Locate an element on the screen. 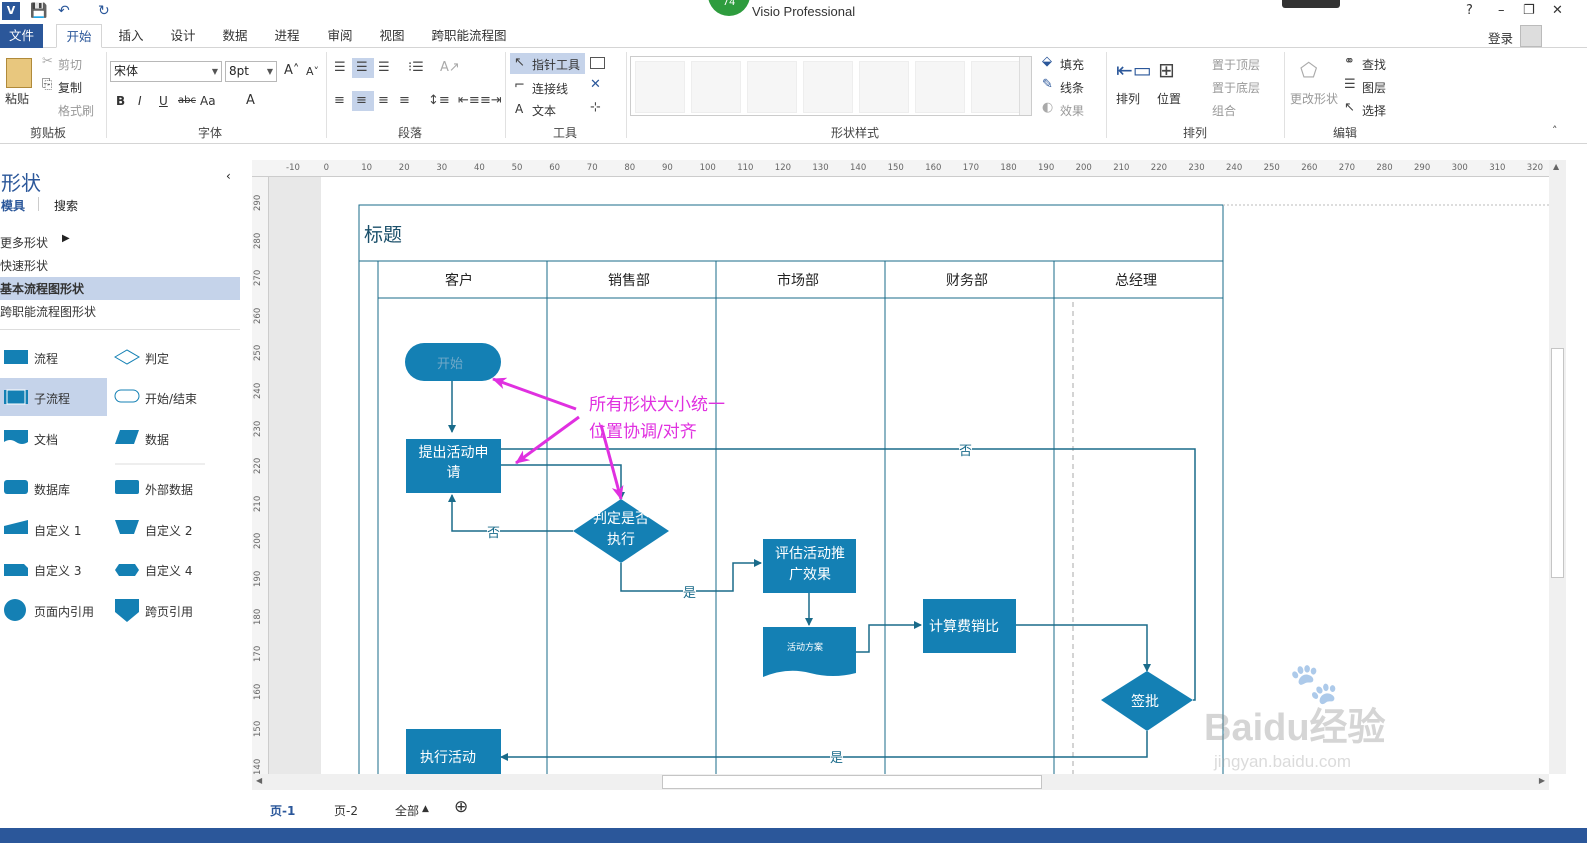  font-size-select: 8pt ▼ is located at coordinates (251, 71).